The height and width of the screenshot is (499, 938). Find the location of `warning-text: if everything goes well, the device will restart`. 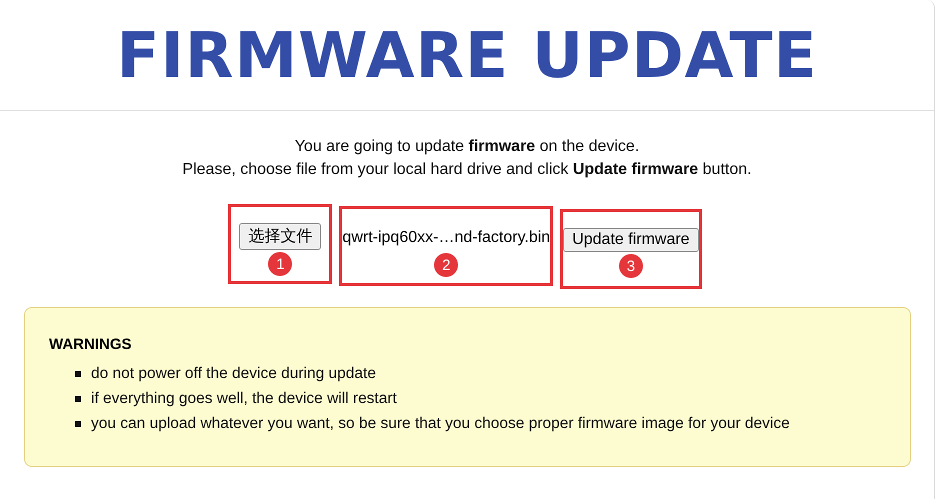

warning-text: if everything goes well, the device will restart is located at coordinates (244, 399).